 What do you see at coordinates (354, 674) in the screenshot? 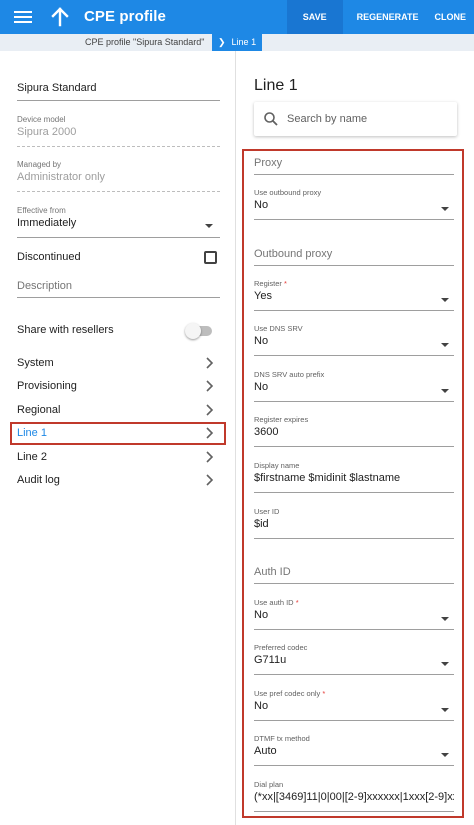
I see `preferred-codec-underline` at bounding box center [354, 674].